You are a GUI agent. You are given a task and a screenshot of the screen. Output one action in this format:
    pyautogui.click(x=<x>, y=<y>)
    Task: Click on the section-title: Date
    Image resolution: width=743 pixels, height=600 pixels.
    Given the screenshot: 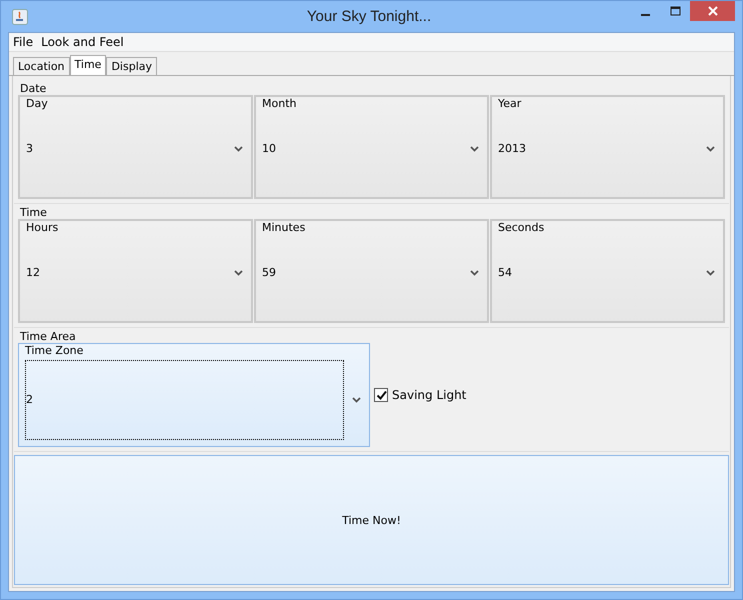 What is the action you would take?
    pyautogui.click(x=32, y=88)
    